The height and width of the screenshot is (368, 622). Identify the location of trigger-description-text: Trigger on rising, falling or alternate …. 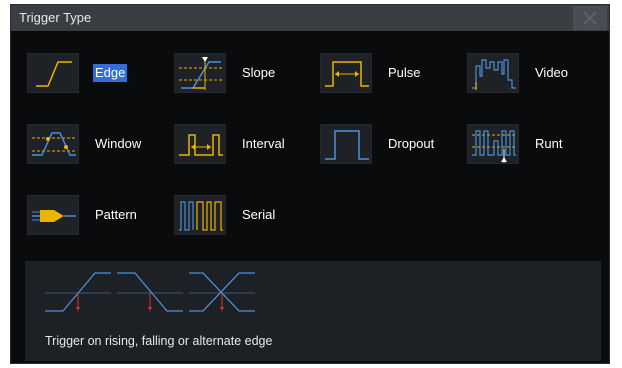
(159, 341).